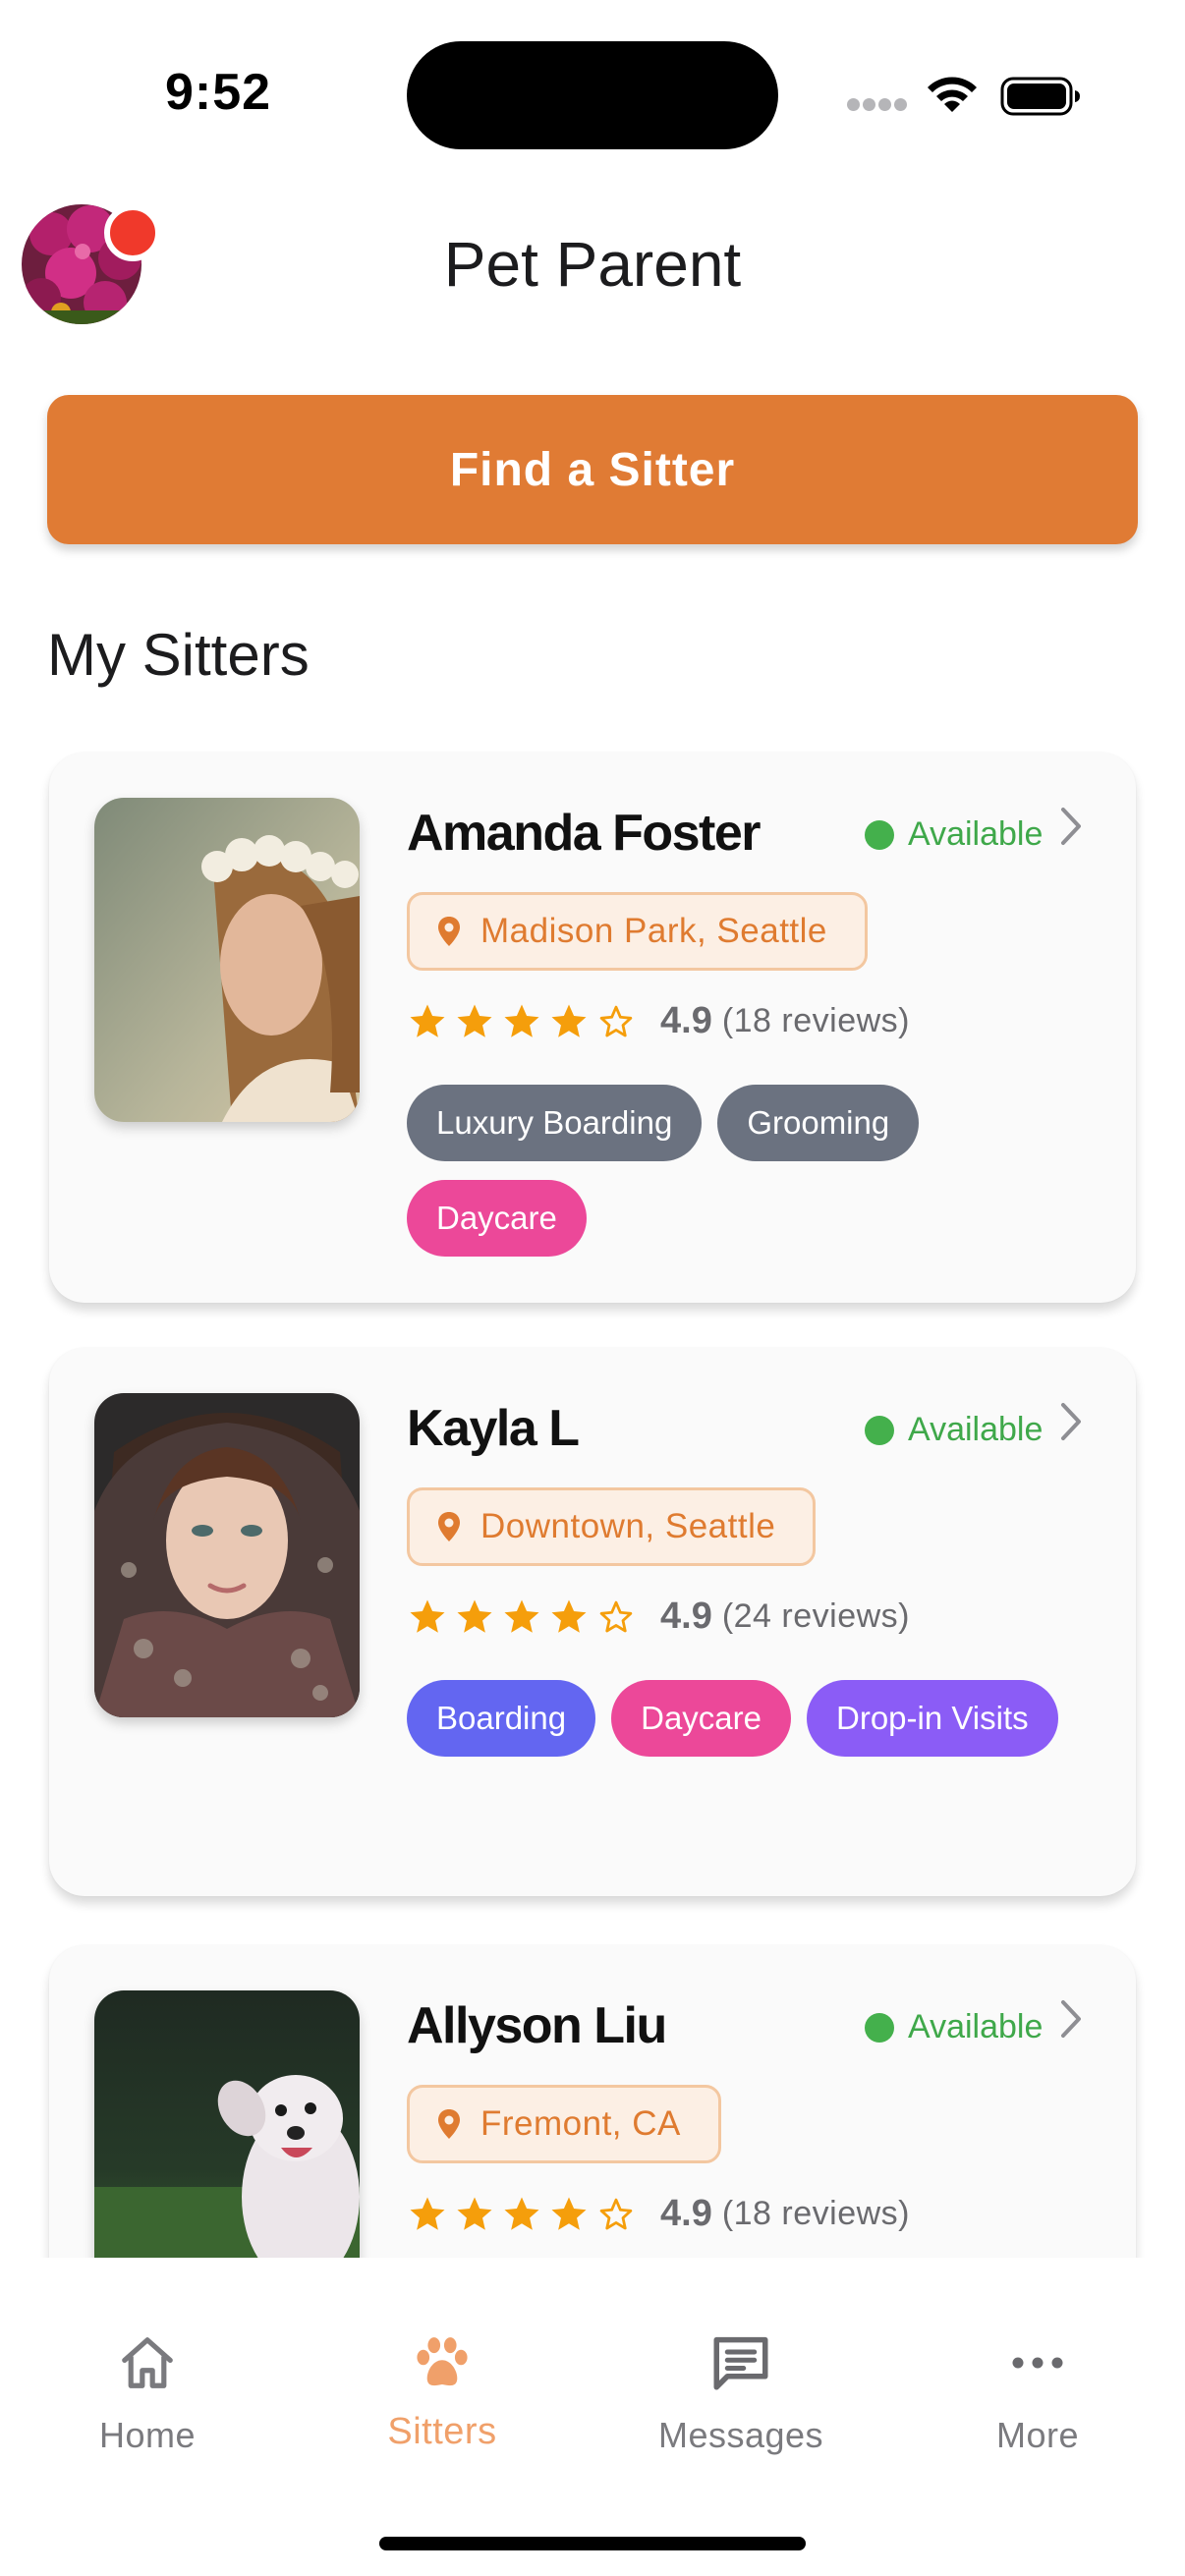 The height and width of the screenshot is (2576, 1185). Describe the element at coordinates (1040, 96) in the screenshot. I see `battery-icon` at that location.